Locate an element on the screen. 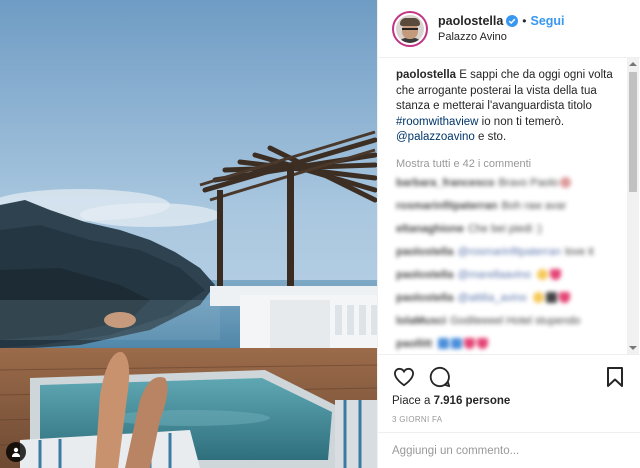 The image size is (640, 468). post-actions: Piace a 7.916 persone 3 GIORNI FA is located at coordinates (509, 389).